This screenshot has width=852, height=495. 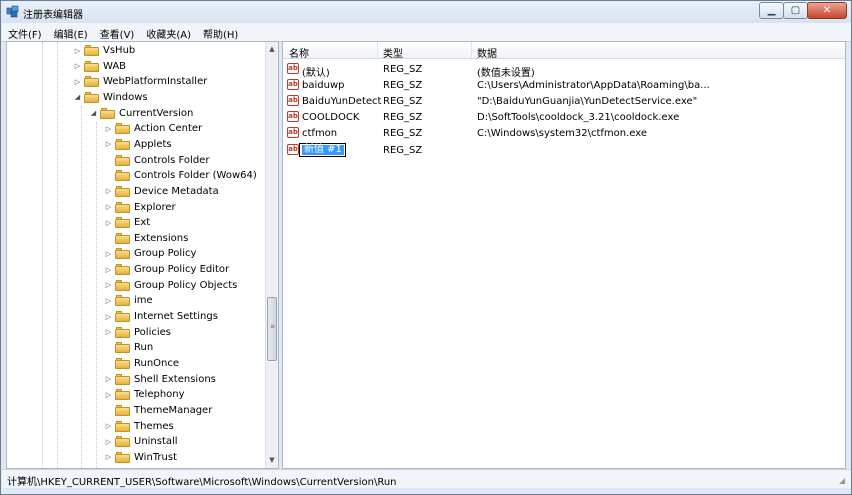 I want to click on tree-item: ▷ Ext, so click(x=127, y=222).